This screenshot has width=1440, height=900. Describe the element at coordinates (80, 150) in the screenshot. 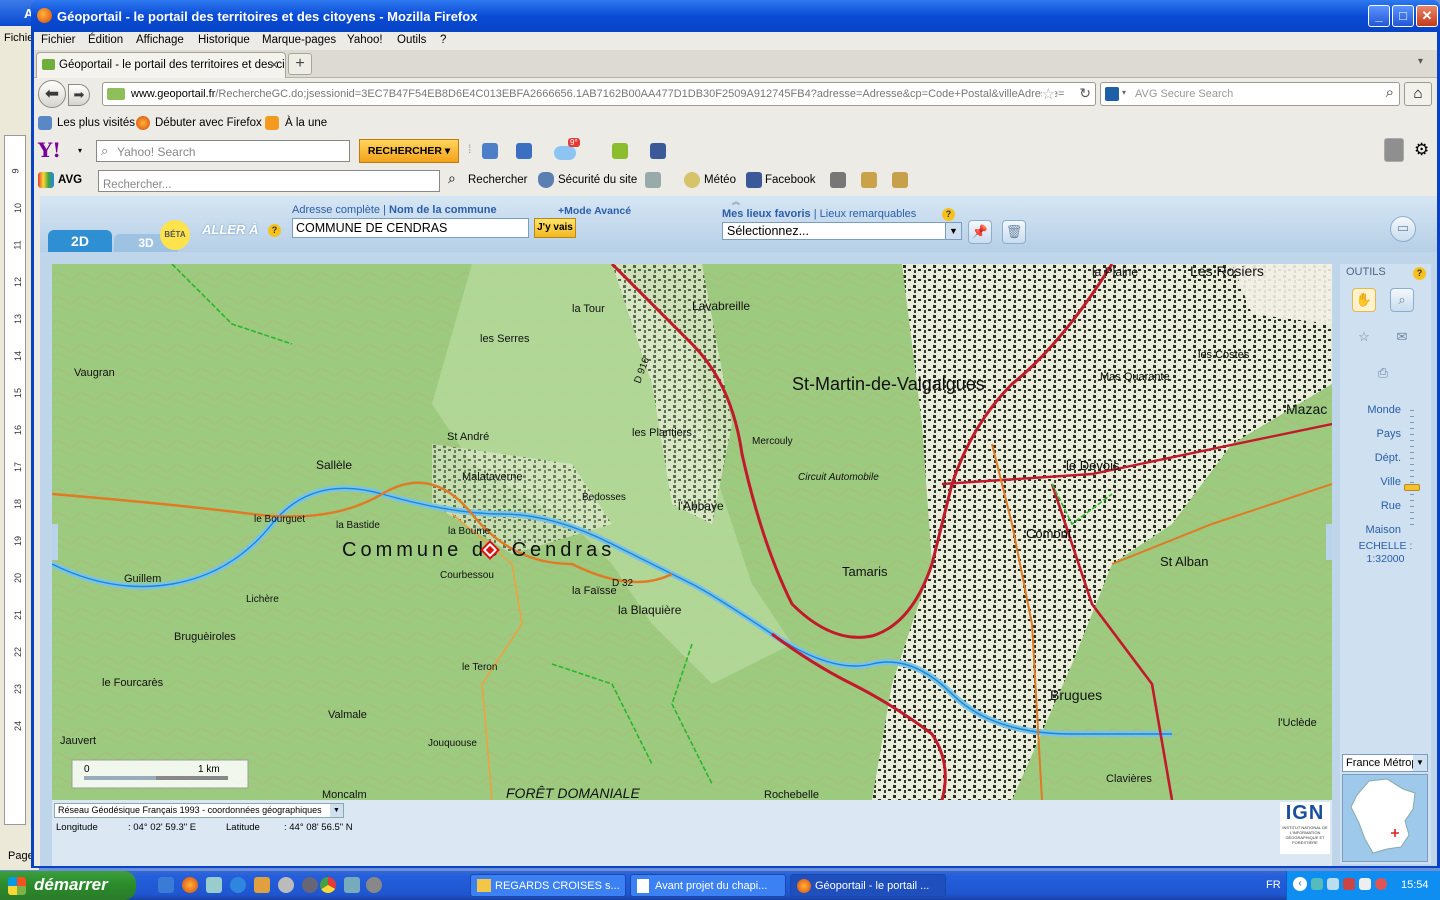

I see `yahoo-menu-dropdown-icon: ▾` at that location.